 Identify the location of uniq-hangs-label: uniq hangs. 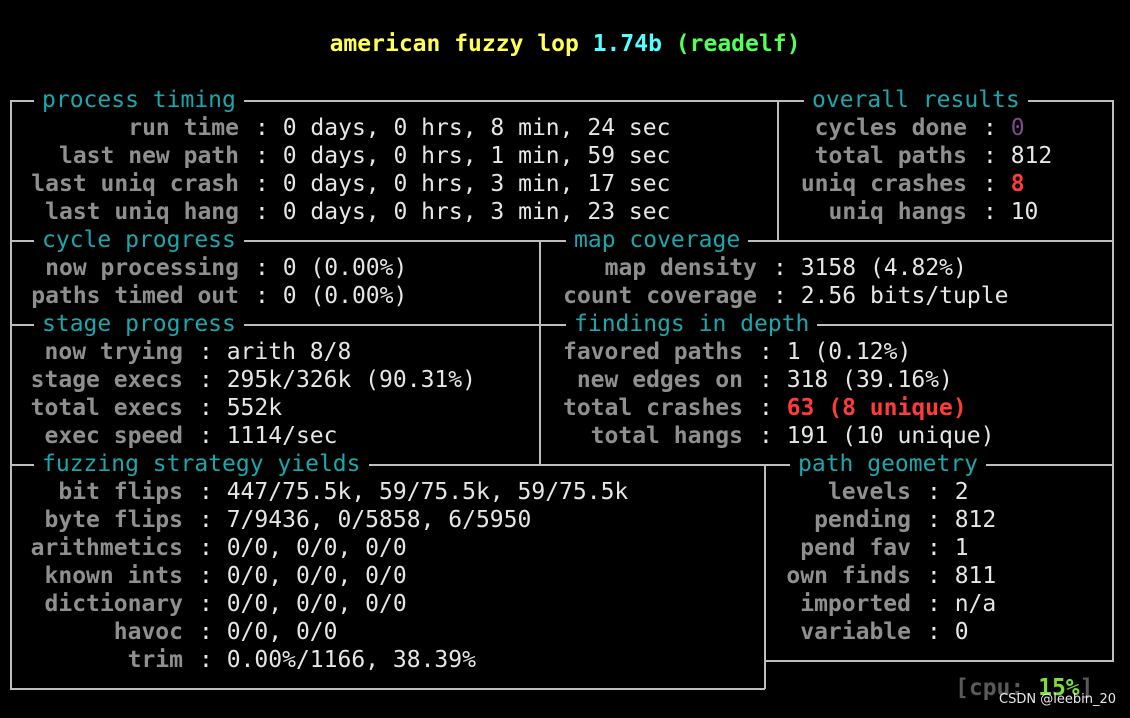
(897, 212).